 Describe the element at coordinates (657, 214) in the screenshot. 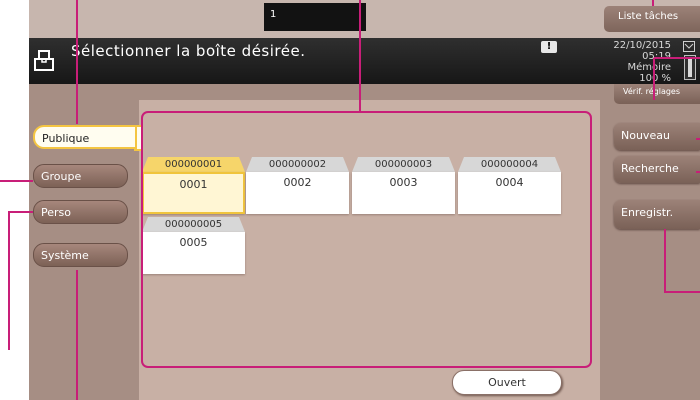

I see `register-button: Enregistr.` at that location.